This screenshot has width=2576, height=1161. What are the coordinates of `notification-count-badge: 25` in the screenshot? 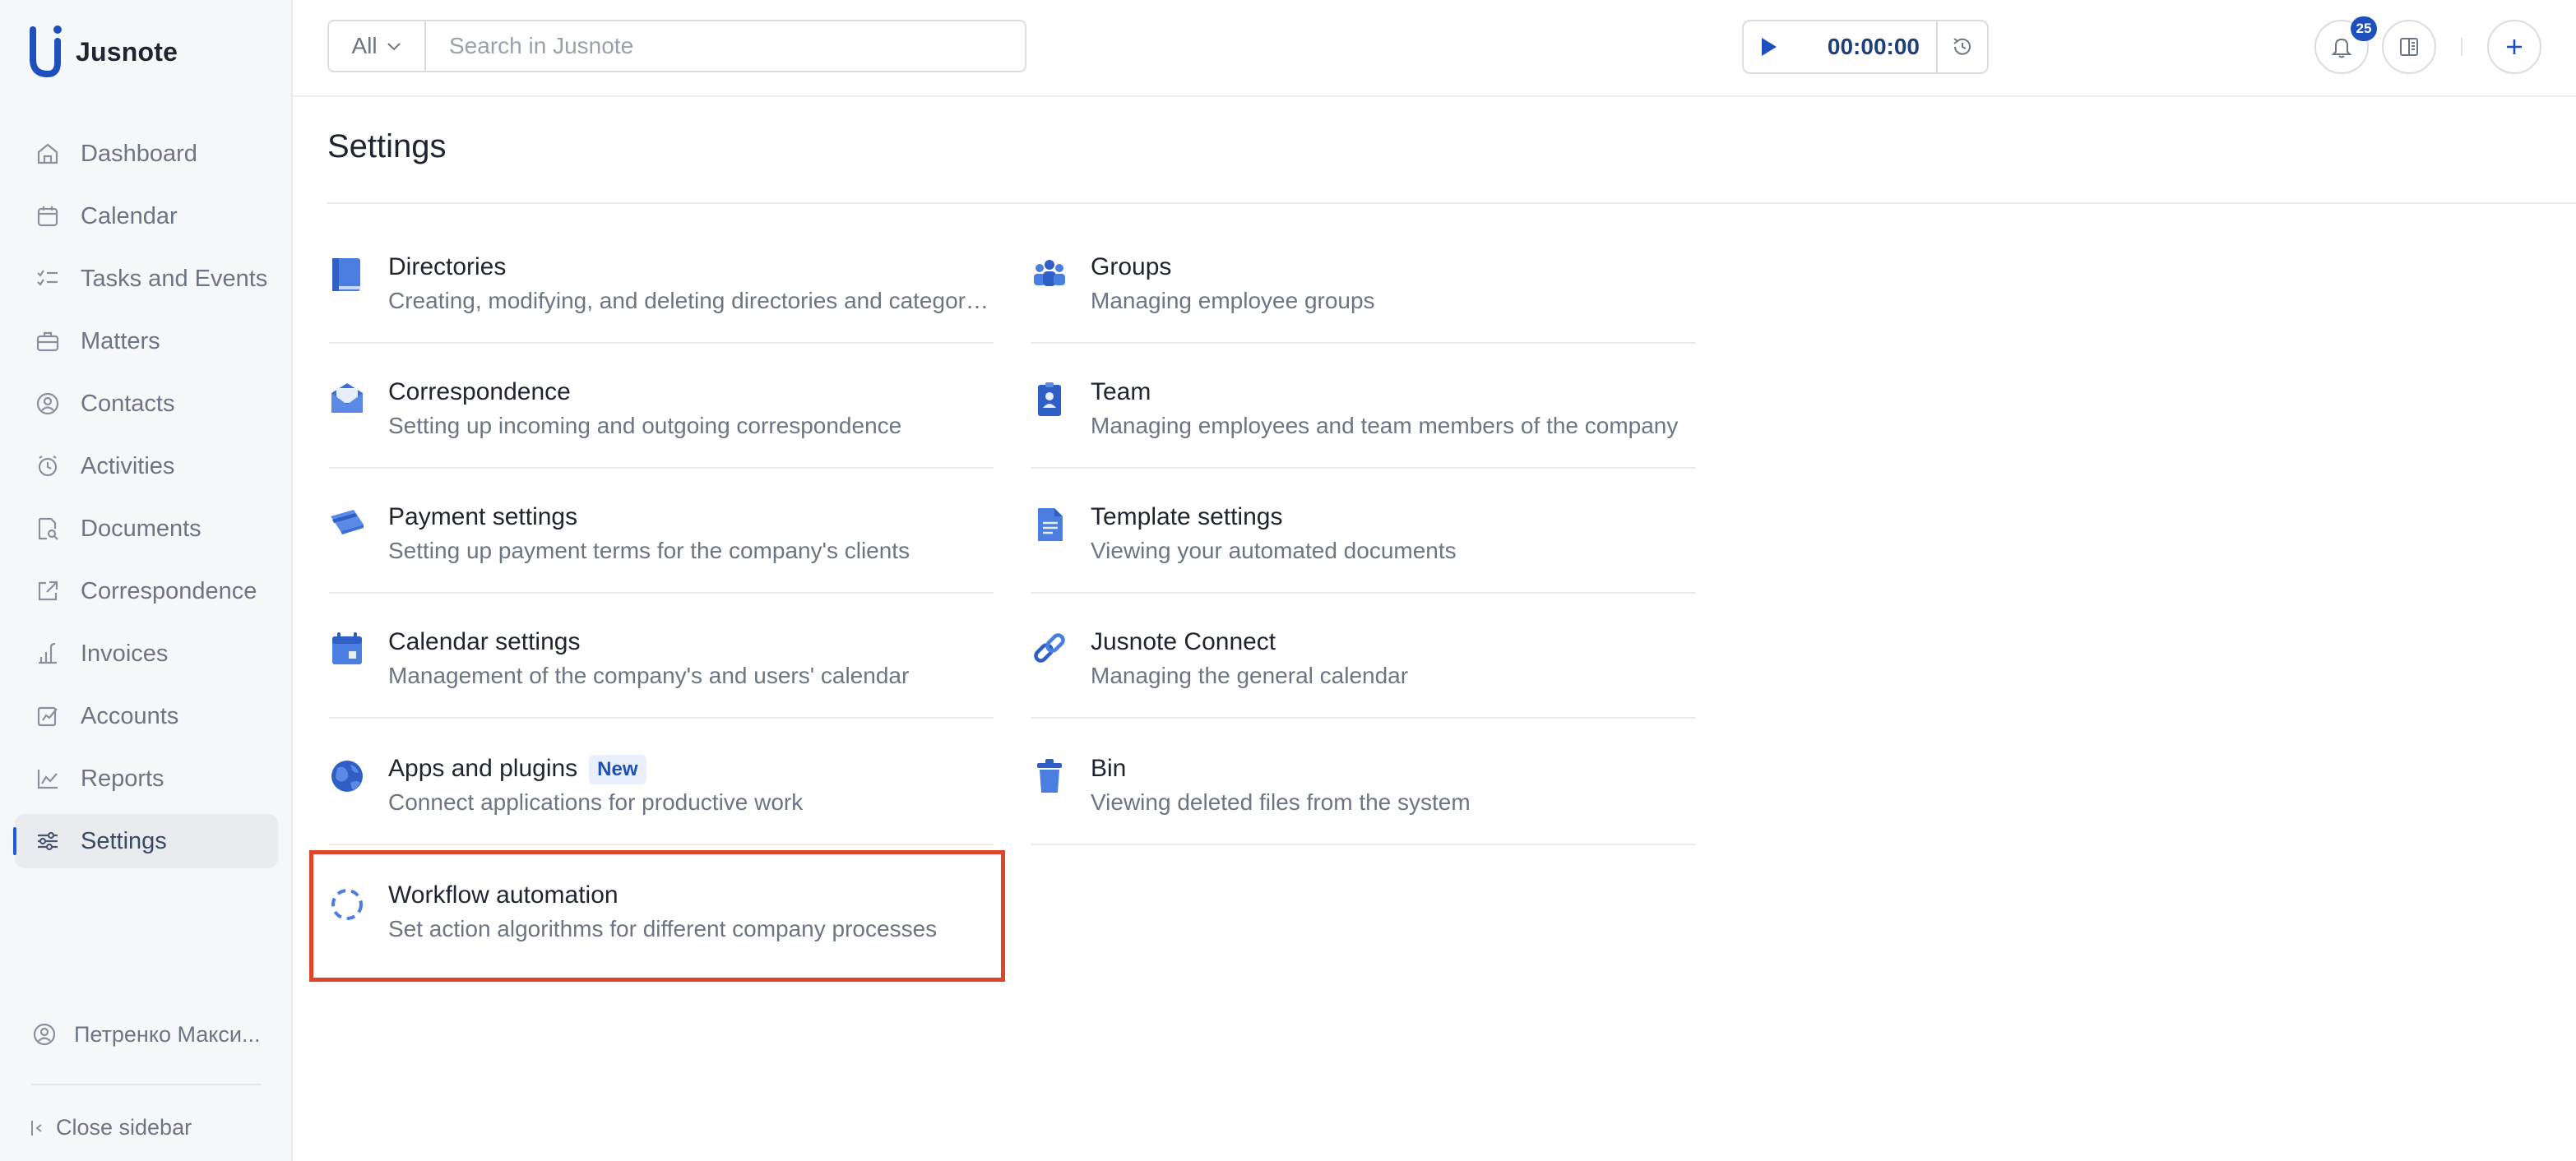 It's located at (2364, 28).